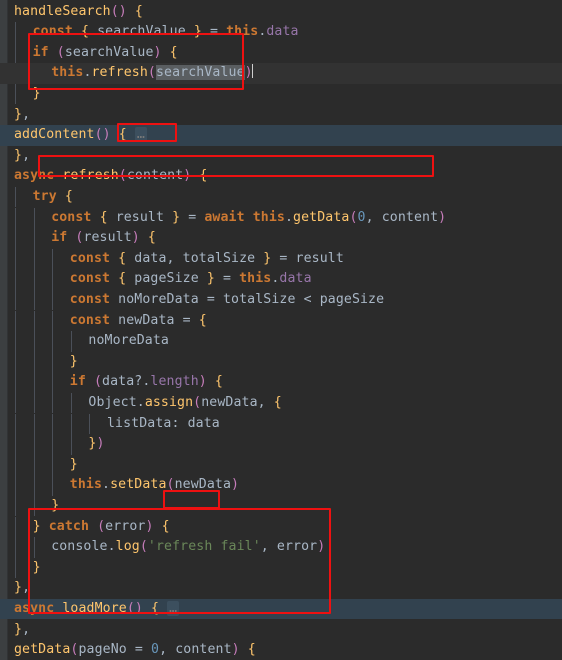 The width and height of the screenshot is (562, 660). I want to click on code-line: async refresh(content) {, so click(281, 176).